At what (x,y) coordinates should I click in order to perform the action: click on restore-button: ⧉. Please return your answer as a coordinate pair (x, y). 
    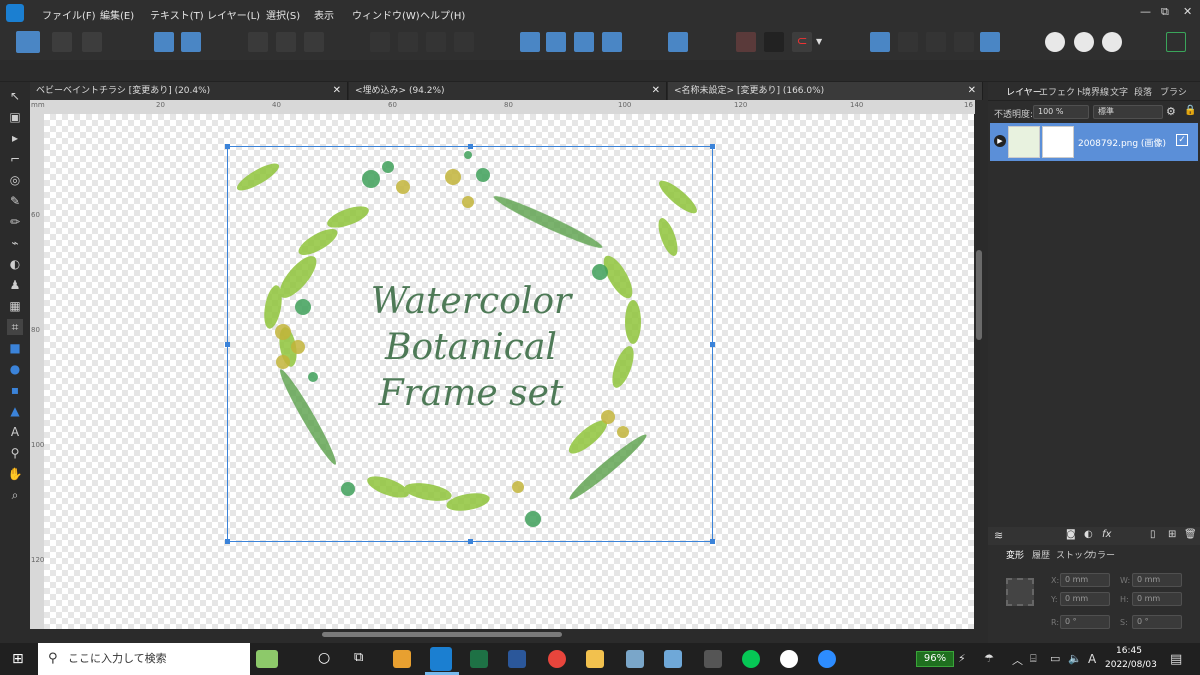
    Looking at the image, I should click on (1165, 12).